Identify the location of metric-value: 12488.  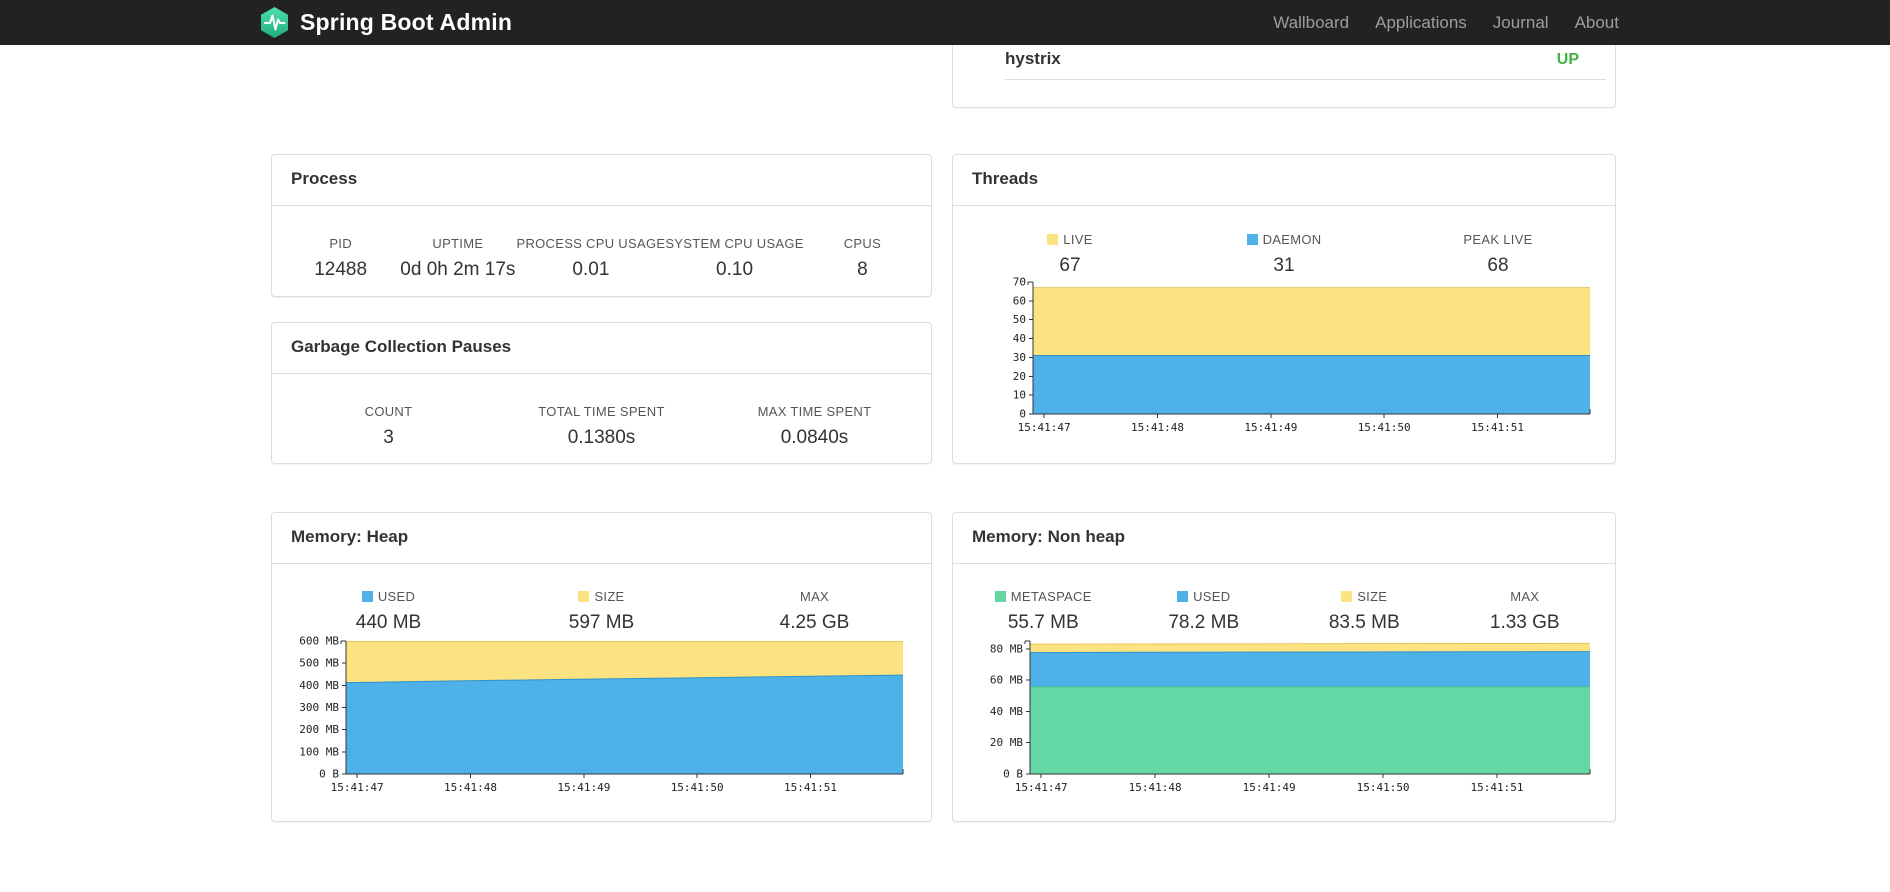
(341, 269).